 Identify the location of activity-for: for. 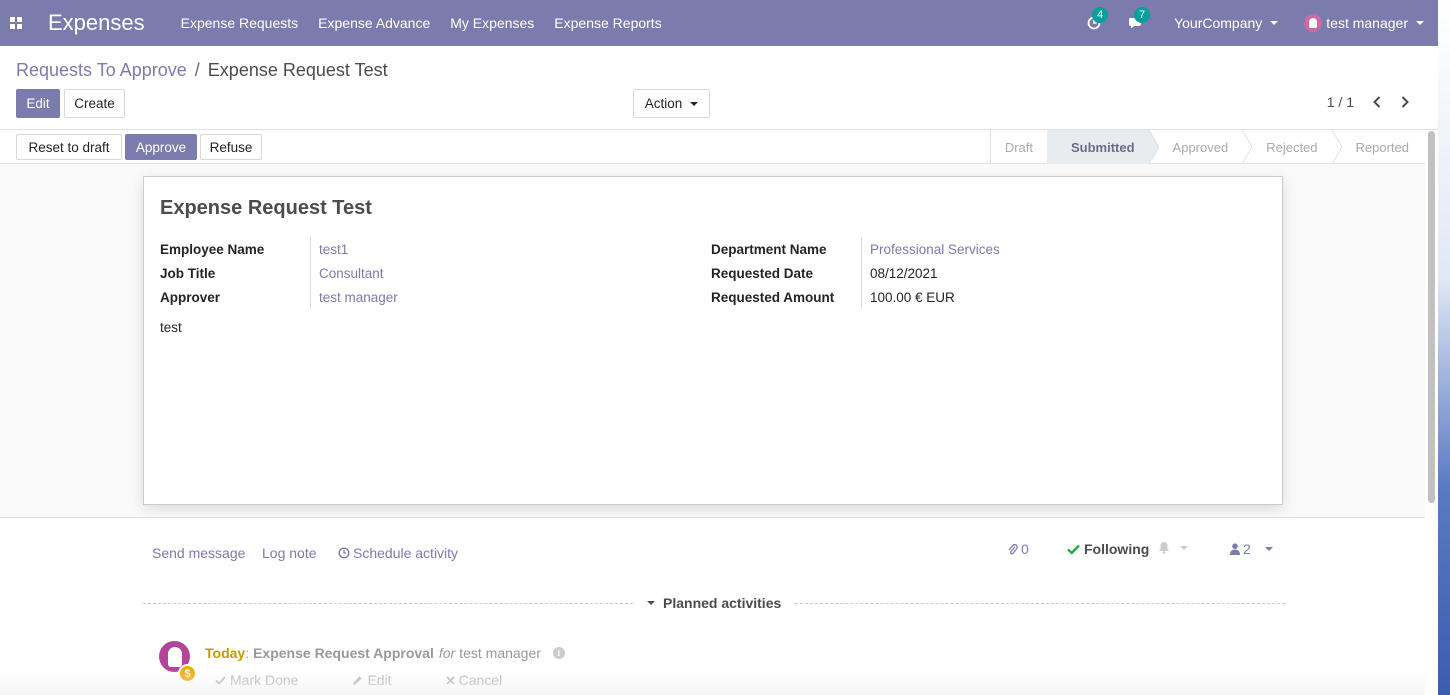
(447, 653).